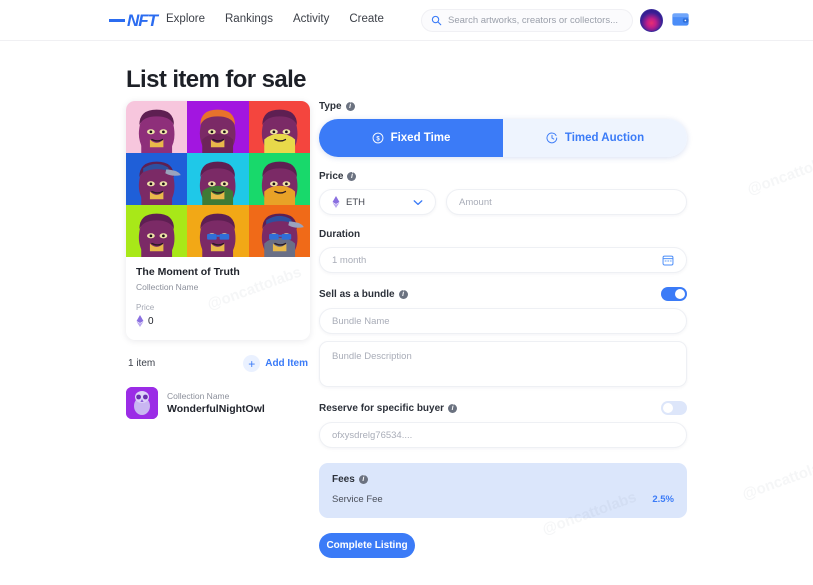 The width and height of the screenshot is (813, 585). What do you see at coordinates (651, 20) in the screenshot?
I see `avatar` at bounding box center [651, 20].